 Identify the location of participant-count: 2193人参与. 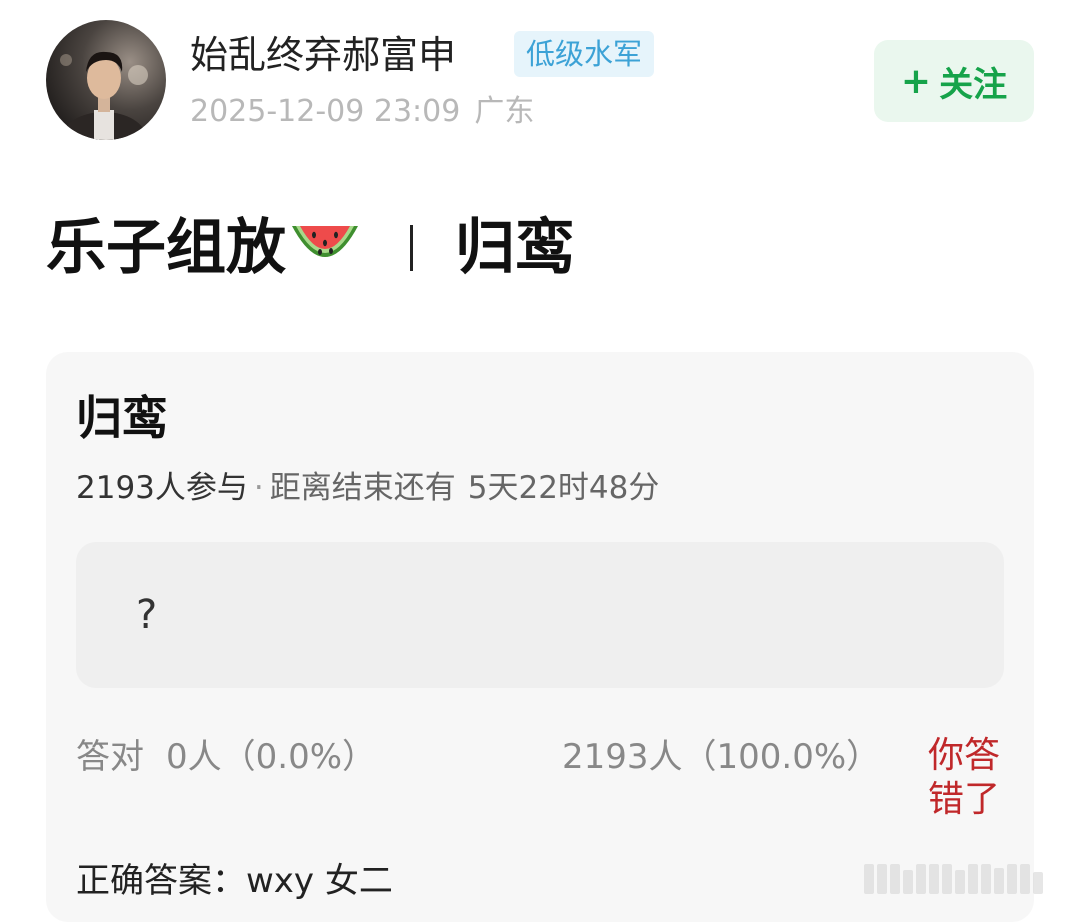
(162, 488).